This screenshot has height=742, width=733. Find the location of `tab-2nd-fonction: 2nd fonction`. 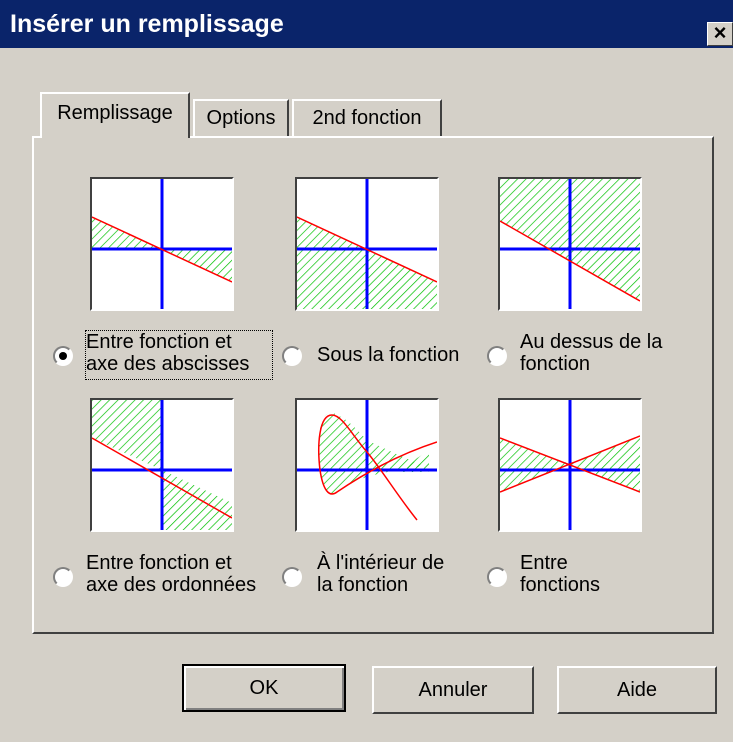

tab-2nd-fonction: 2nd fonction is located at coordinates (367, 118).